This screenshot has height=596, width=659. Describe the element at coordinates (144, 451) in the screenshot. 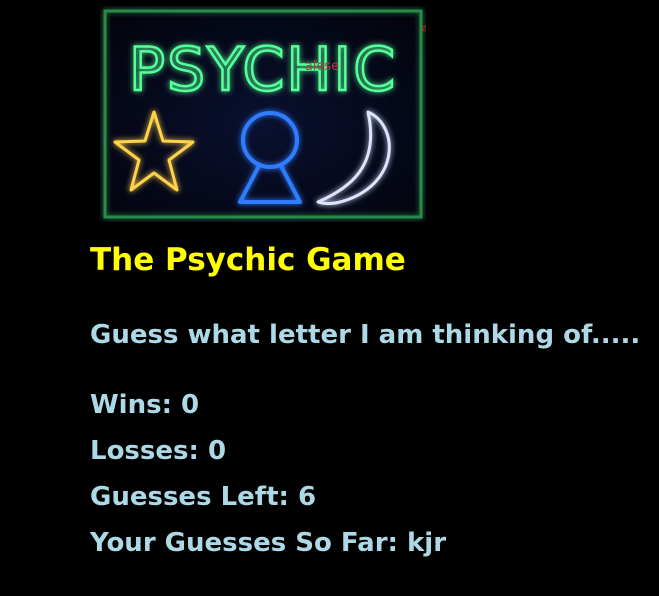

I see `losses-label: Losses:` at that location.